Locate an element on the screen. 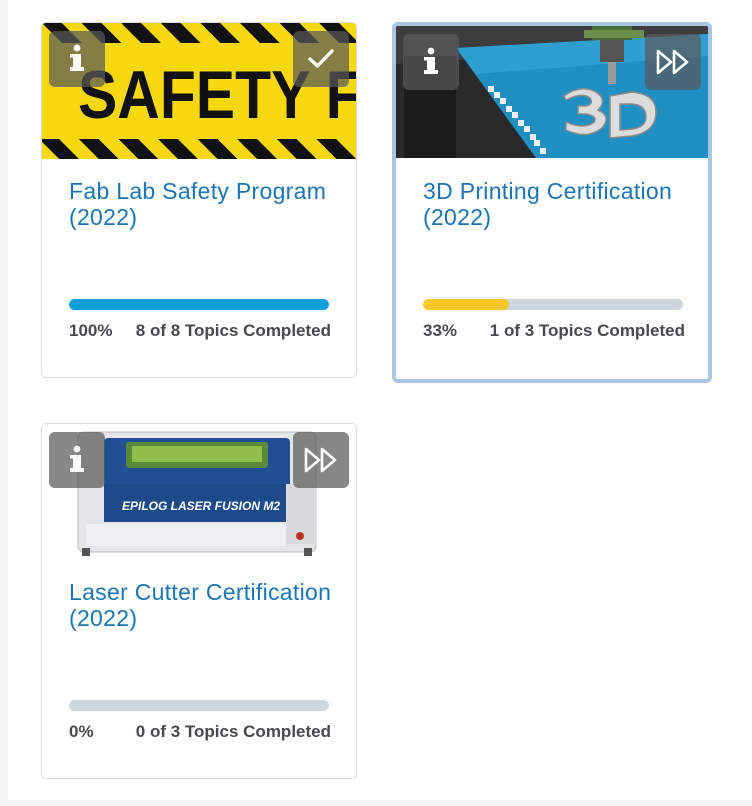  progress-stats: 0% 0 of 3 Topics Completed is located at coordinates (200, 733).